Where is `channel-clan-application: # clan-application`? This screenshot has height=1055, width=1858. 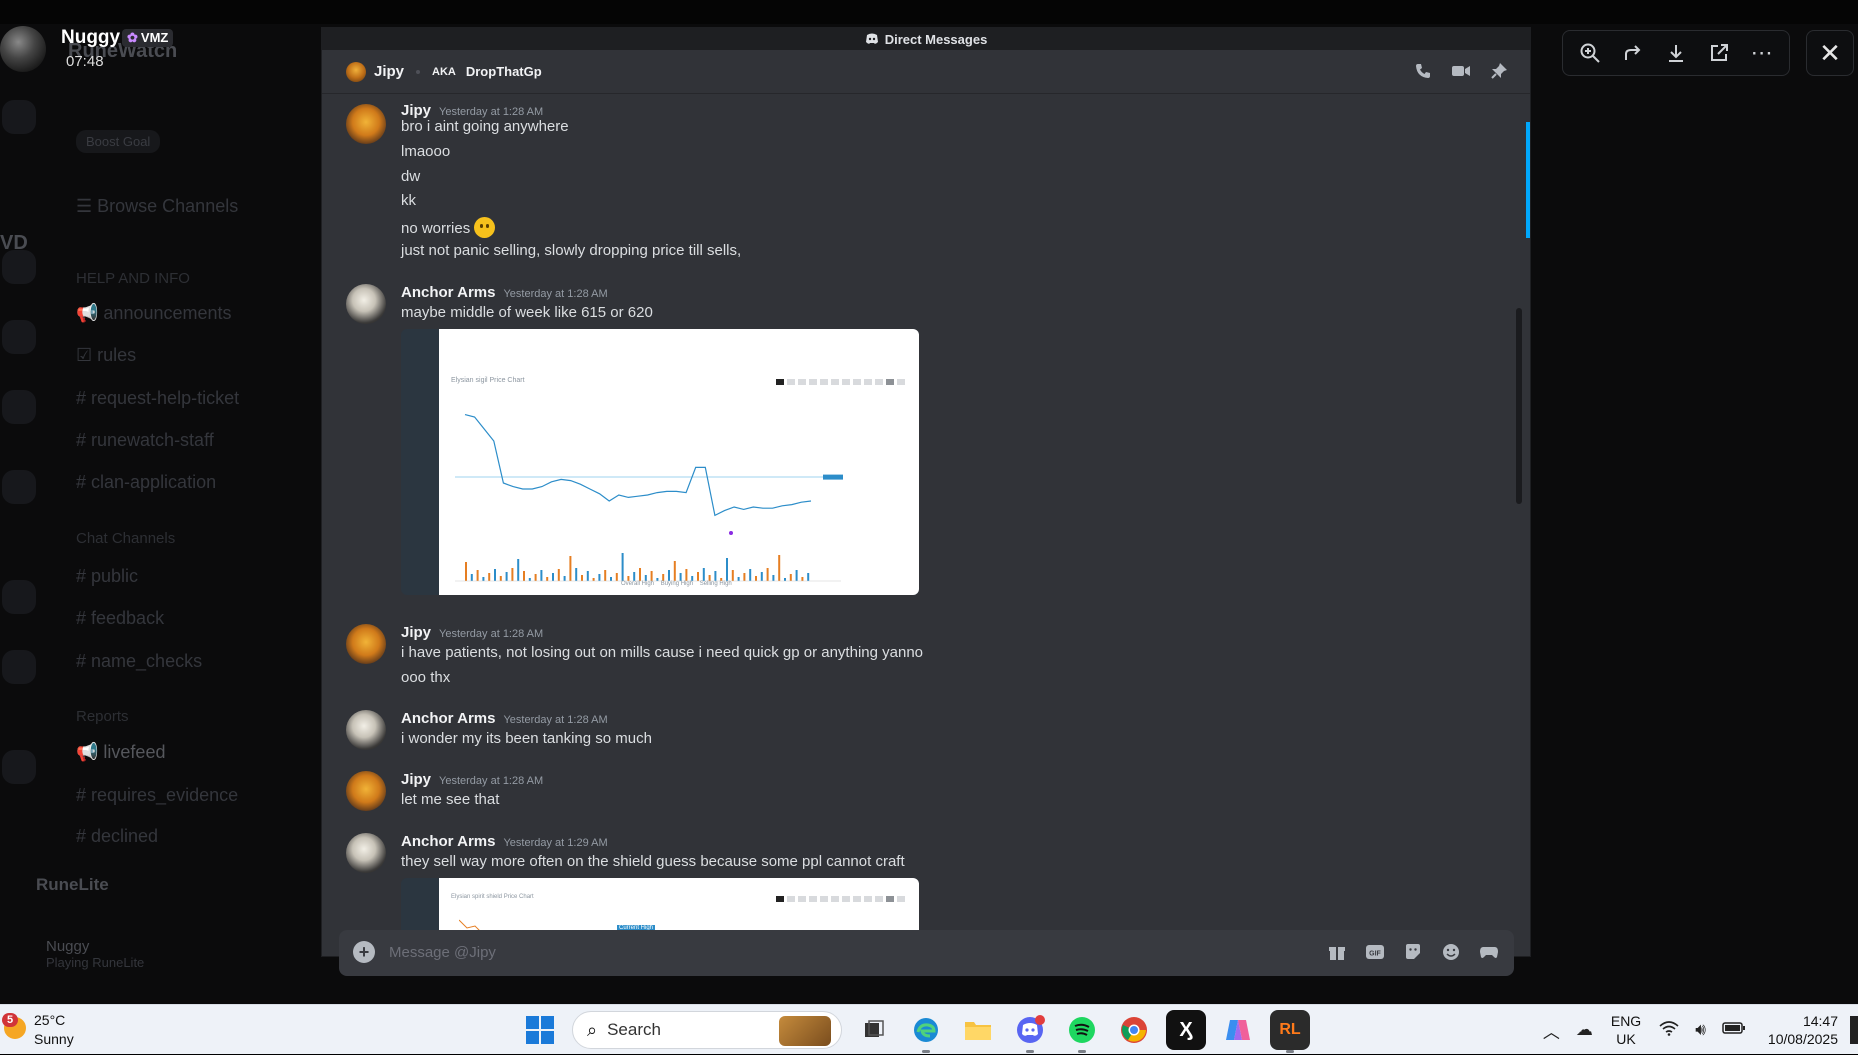
channel-clan-application: # clan-application is located at coordinates (146, 482).